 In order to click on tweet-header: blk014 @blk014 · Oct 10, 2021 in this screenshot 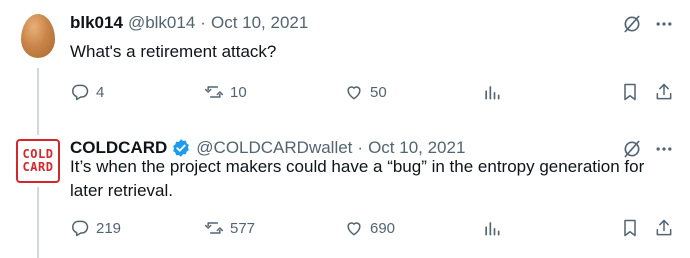, I will do `click(189, 23)`.